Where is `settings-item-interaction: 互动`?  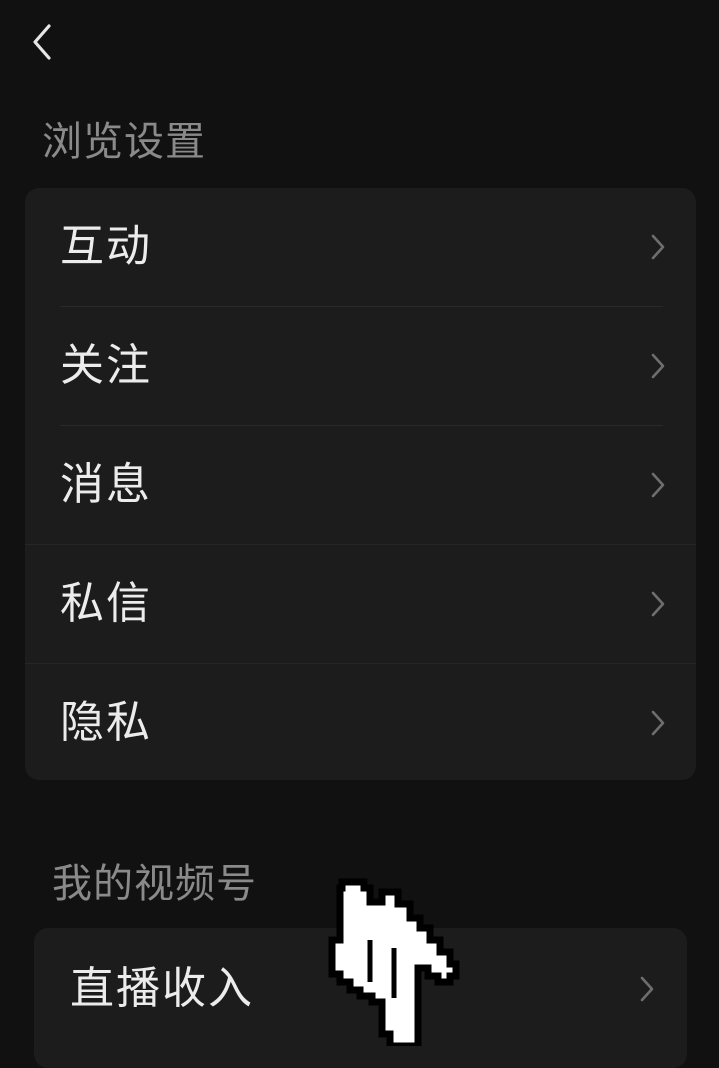 settings-item-interaction: 互动 is located at coordinates (360, 247).